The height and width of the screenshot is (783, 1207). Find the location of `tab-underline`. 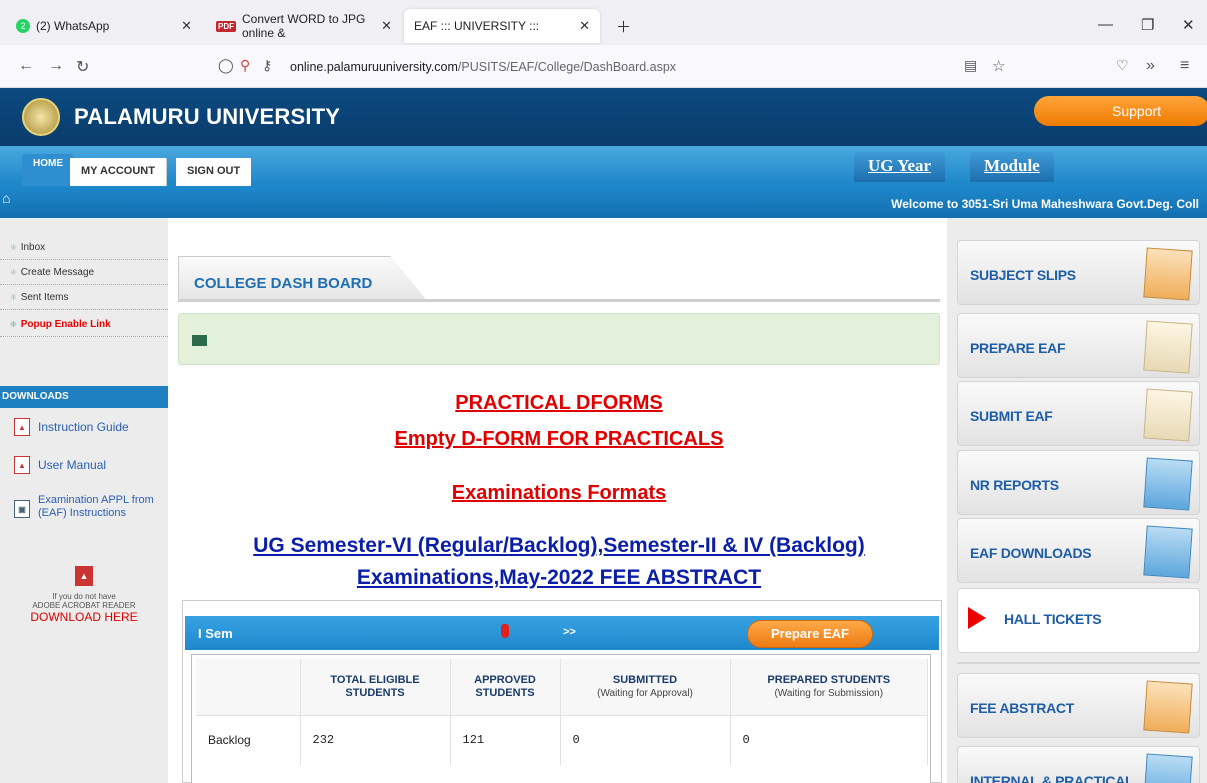

tab-underline is located at coordinates (559, 300).